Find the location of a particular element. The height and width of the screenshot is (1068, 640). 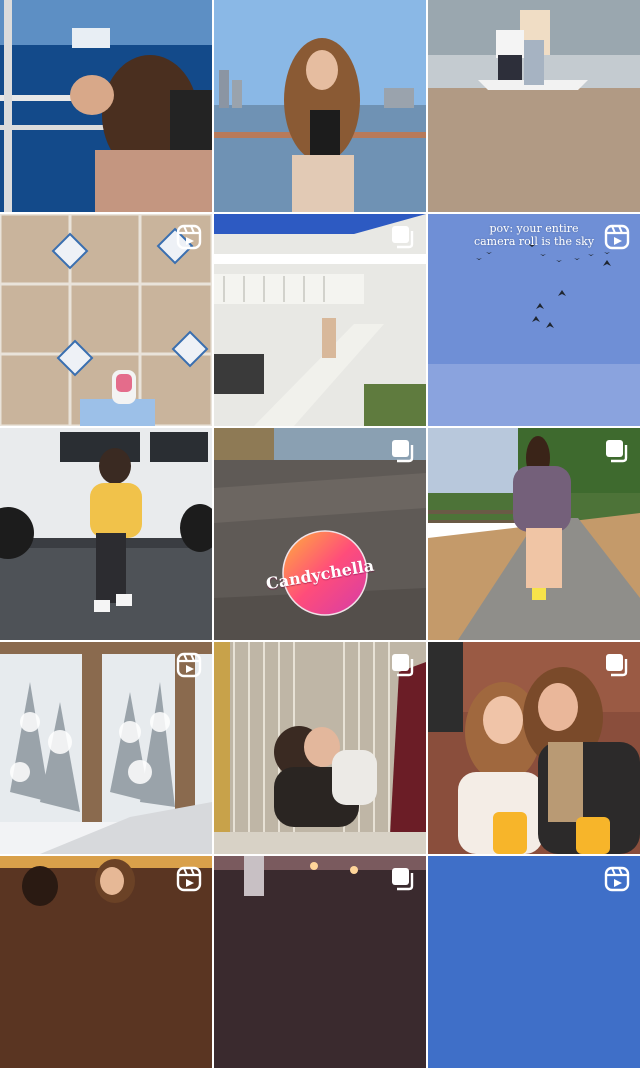

post-tile-ship-deck is located at coordinates (106, 106).